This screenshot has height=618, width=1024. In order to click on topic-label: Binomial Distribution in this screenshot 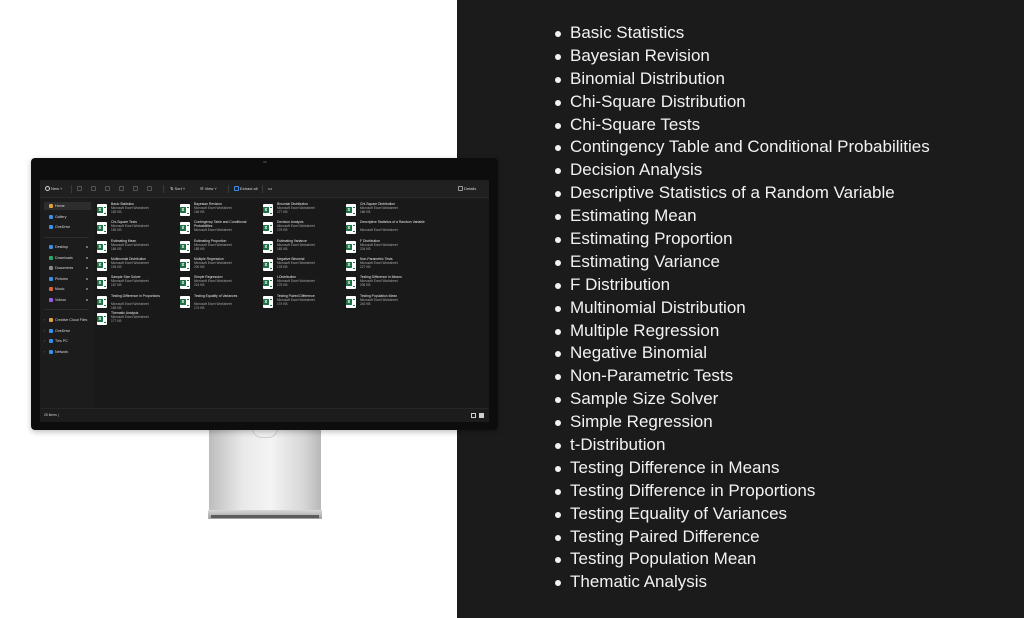, I will do `click(647, 78)`.